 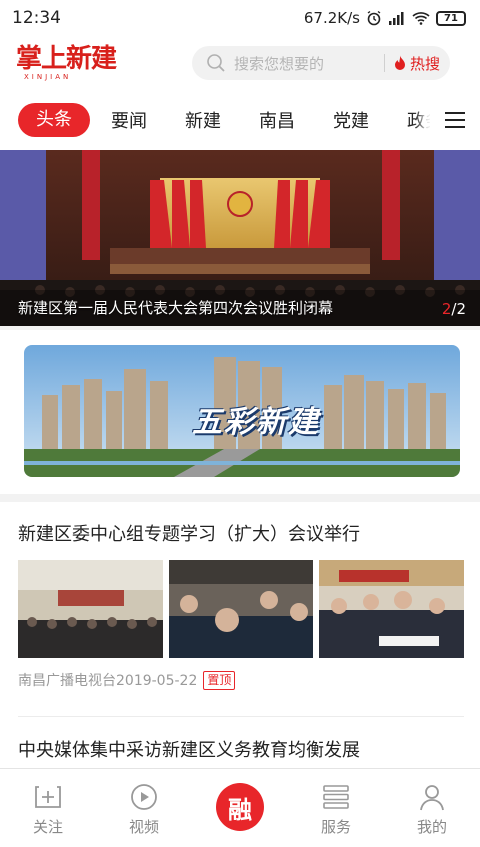 I want to click on network-speed: 67.2K/s, so click(x=331, y=18).